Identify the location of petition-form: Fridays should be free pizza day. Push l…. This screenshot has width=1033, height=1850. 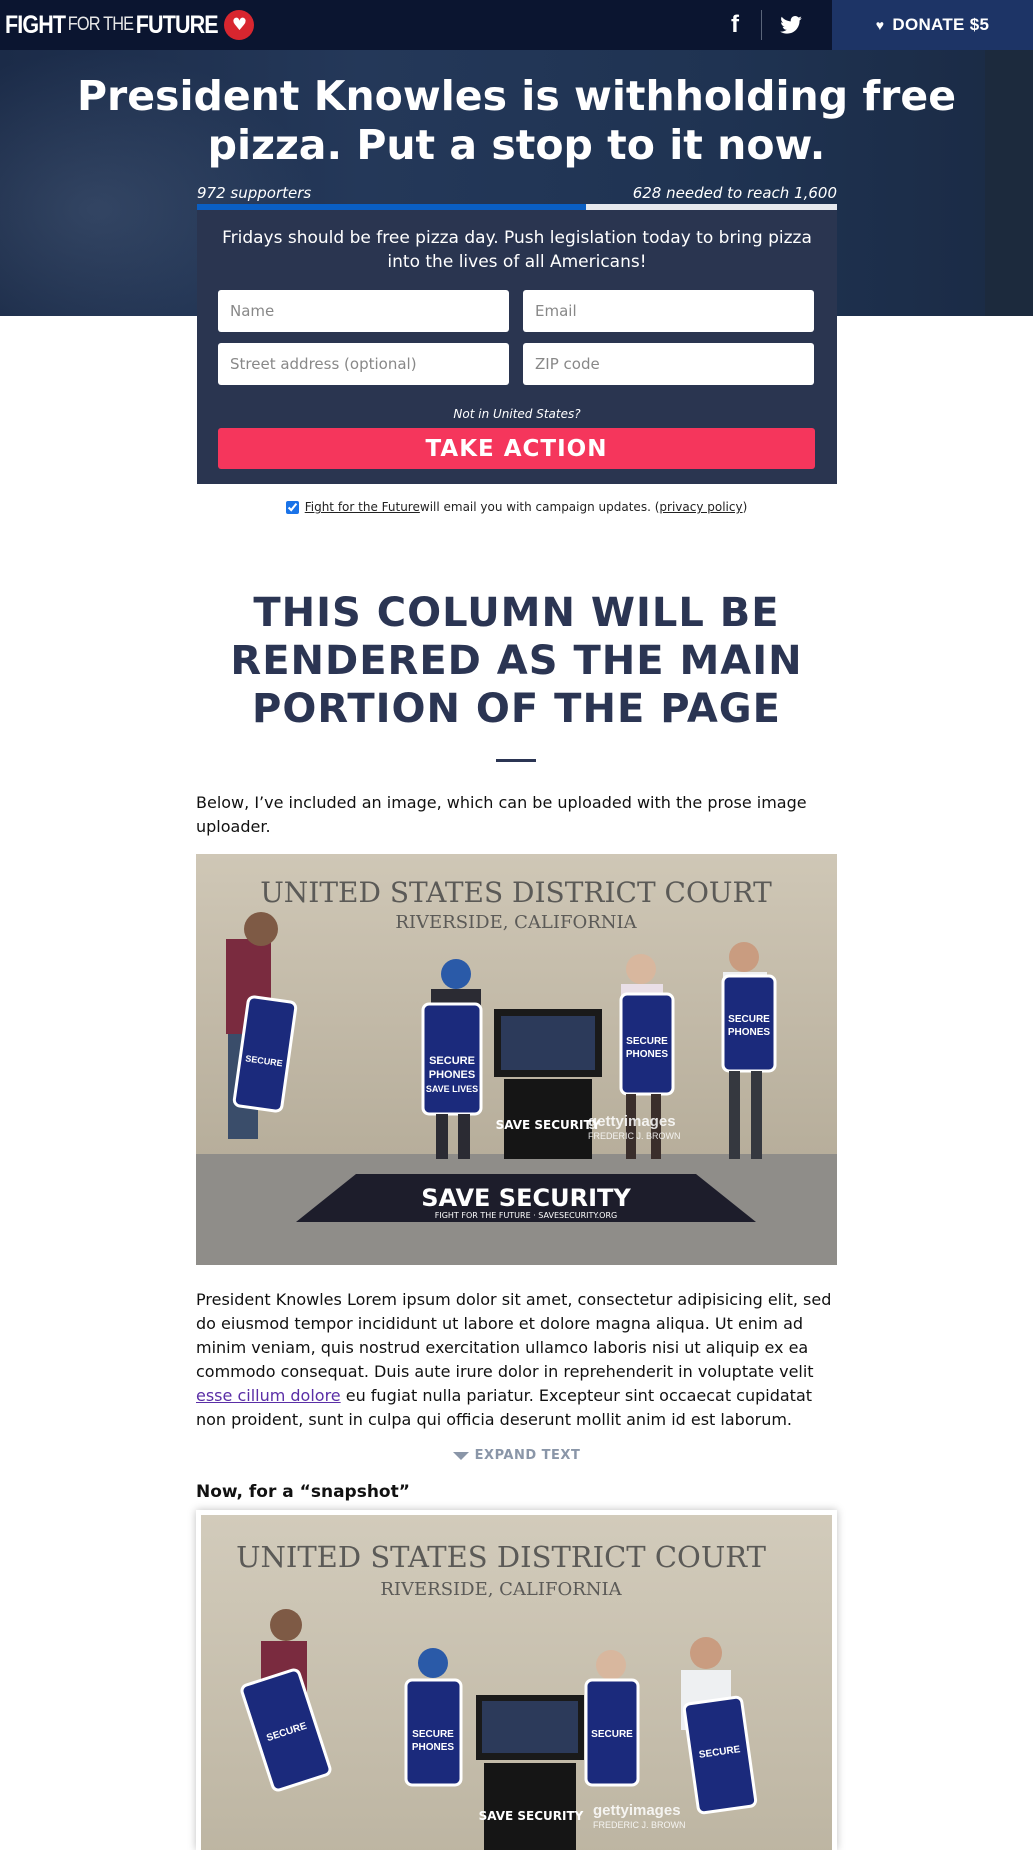
(517, 347).